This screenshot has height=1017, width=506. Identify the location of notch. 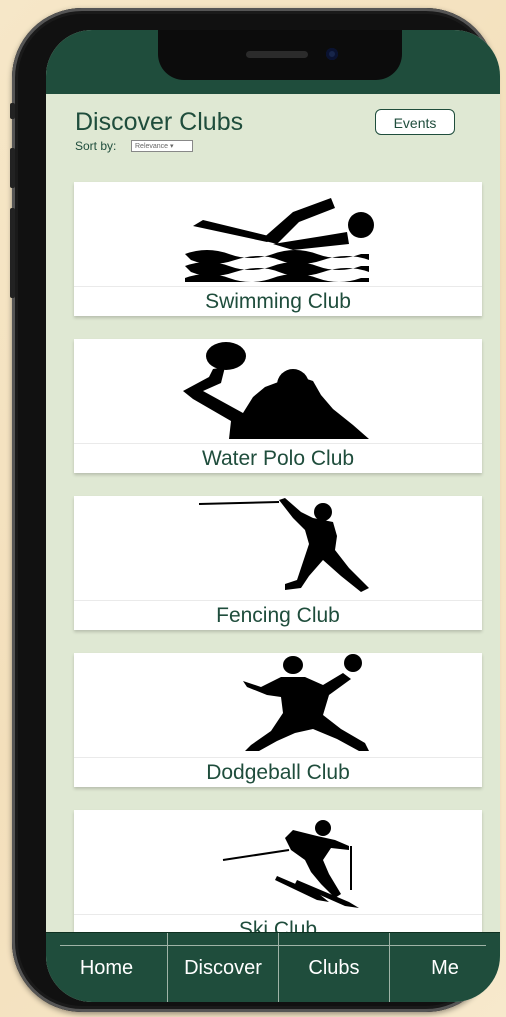
(280, 55).